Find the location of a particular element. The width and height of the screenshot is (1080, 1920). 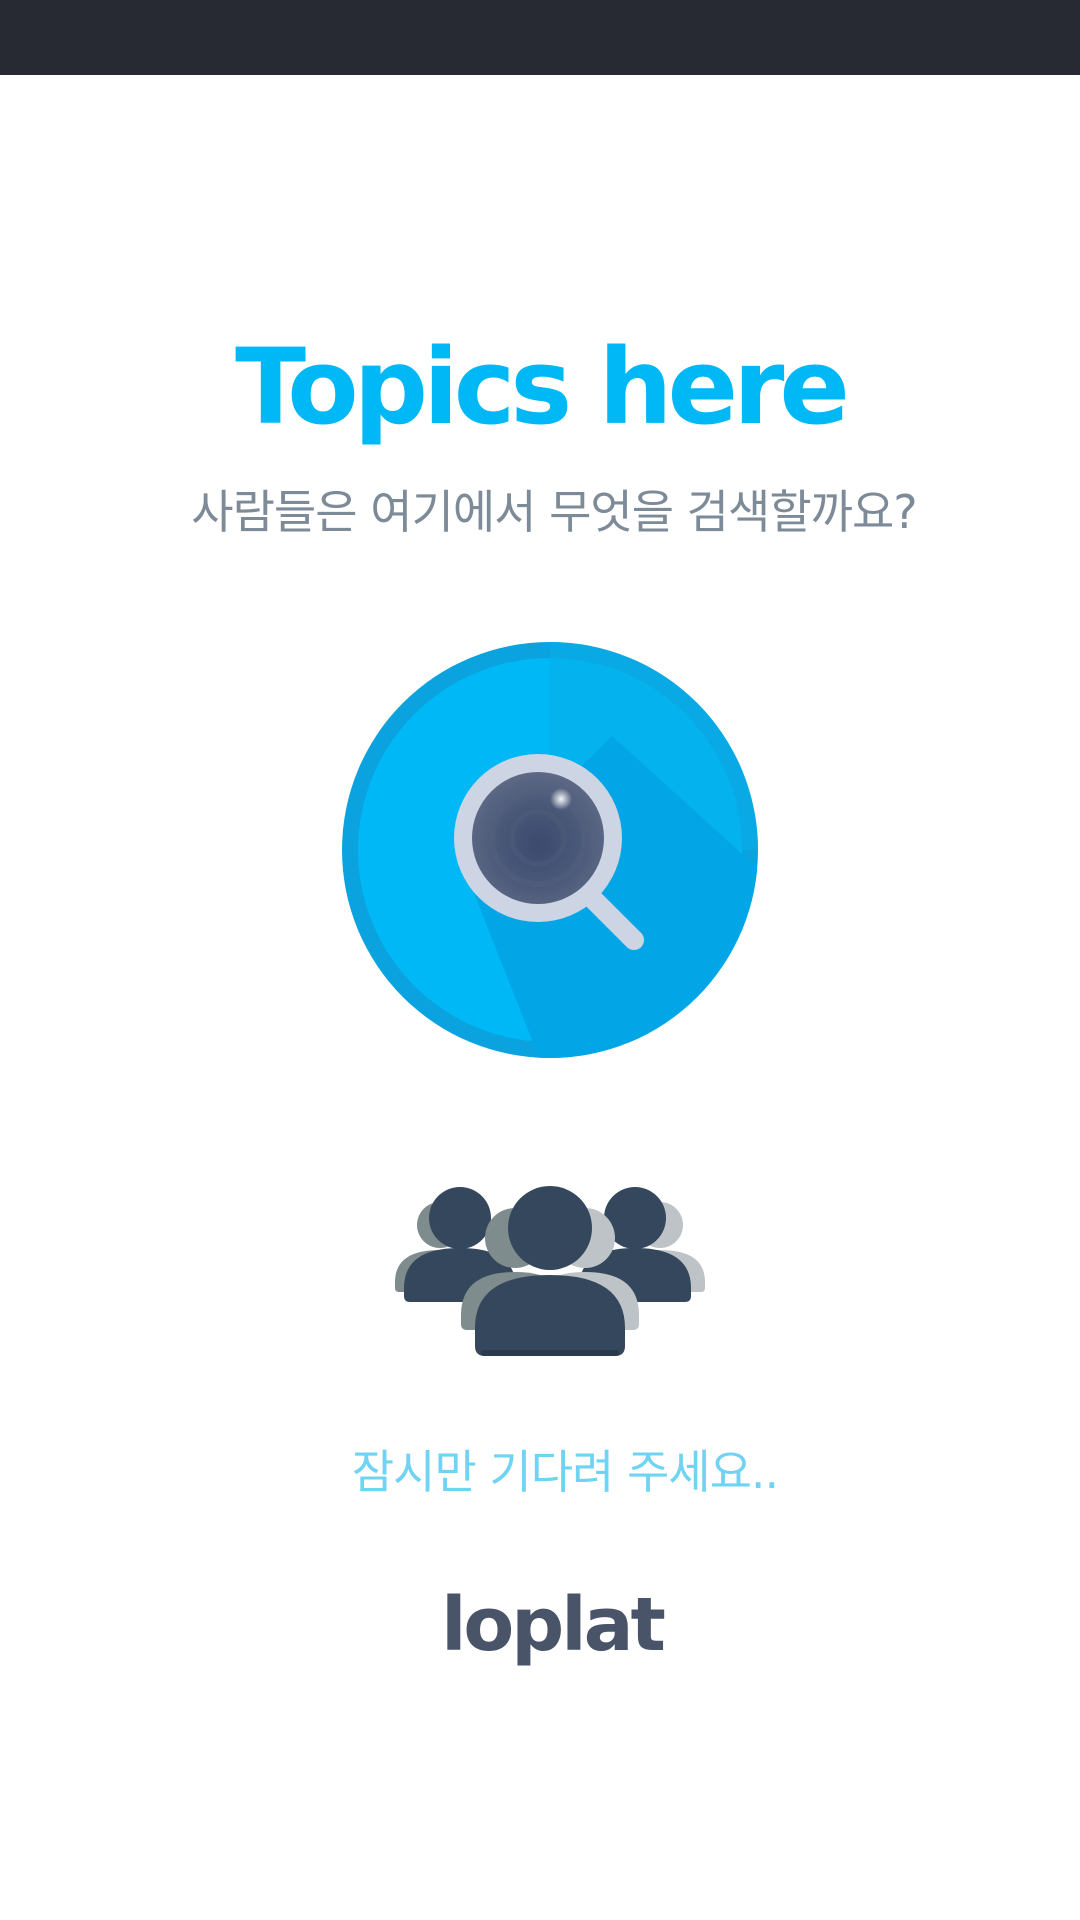

lens-glint is located at coordinates (561, 799).